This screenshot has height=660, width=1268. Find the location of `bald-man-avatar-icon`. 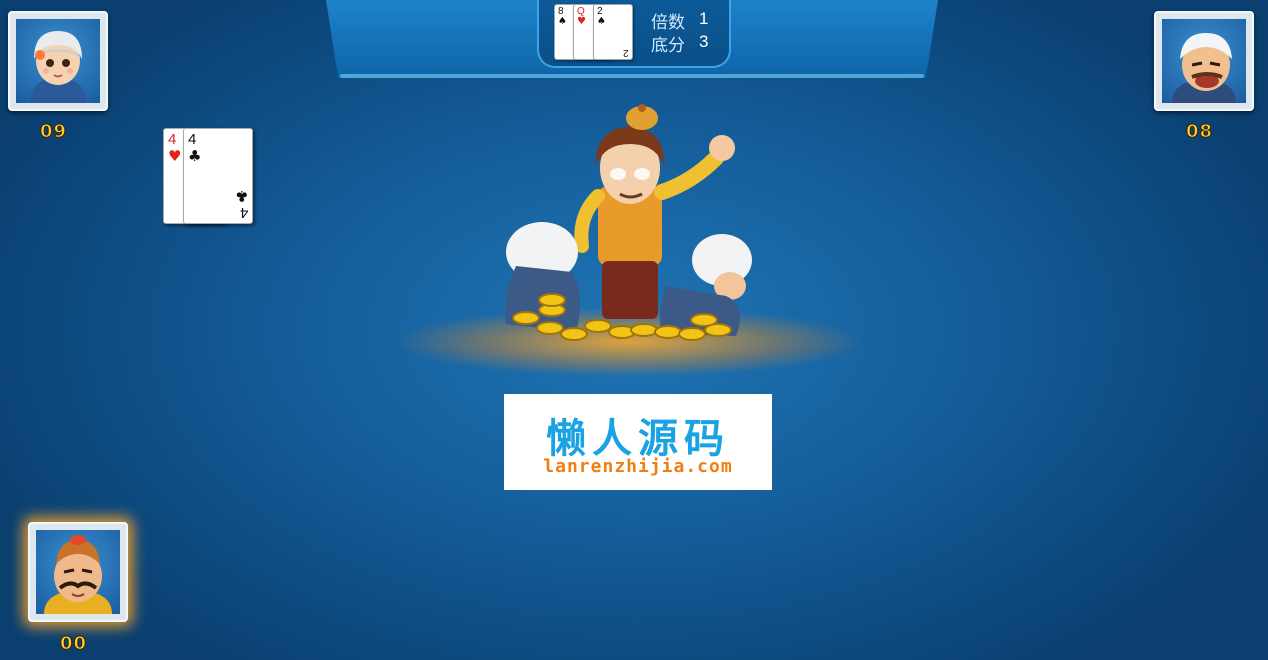

bald-man-avatar-icon is located at coordinates (1204, 61).